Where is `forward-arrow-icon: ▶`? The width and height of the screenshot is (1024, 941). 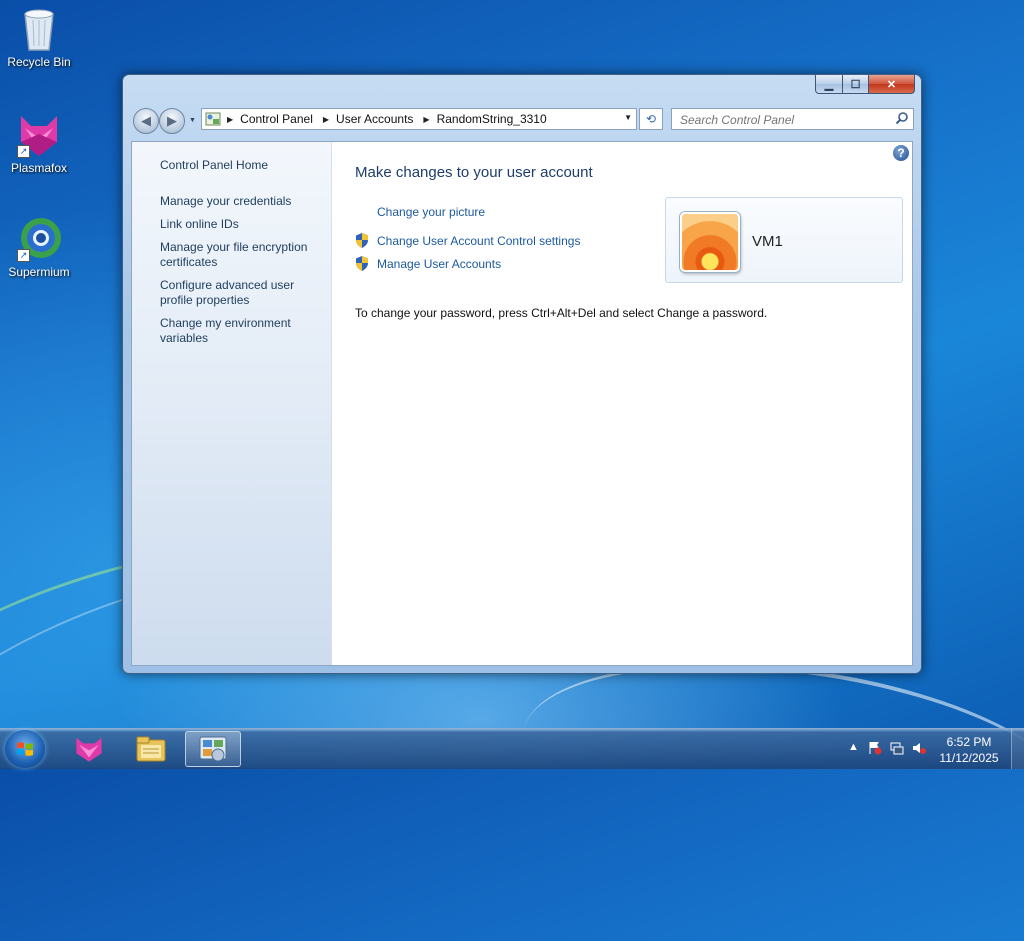
forward-arrow-icon: ▶ is located at coordinates (172, 120).